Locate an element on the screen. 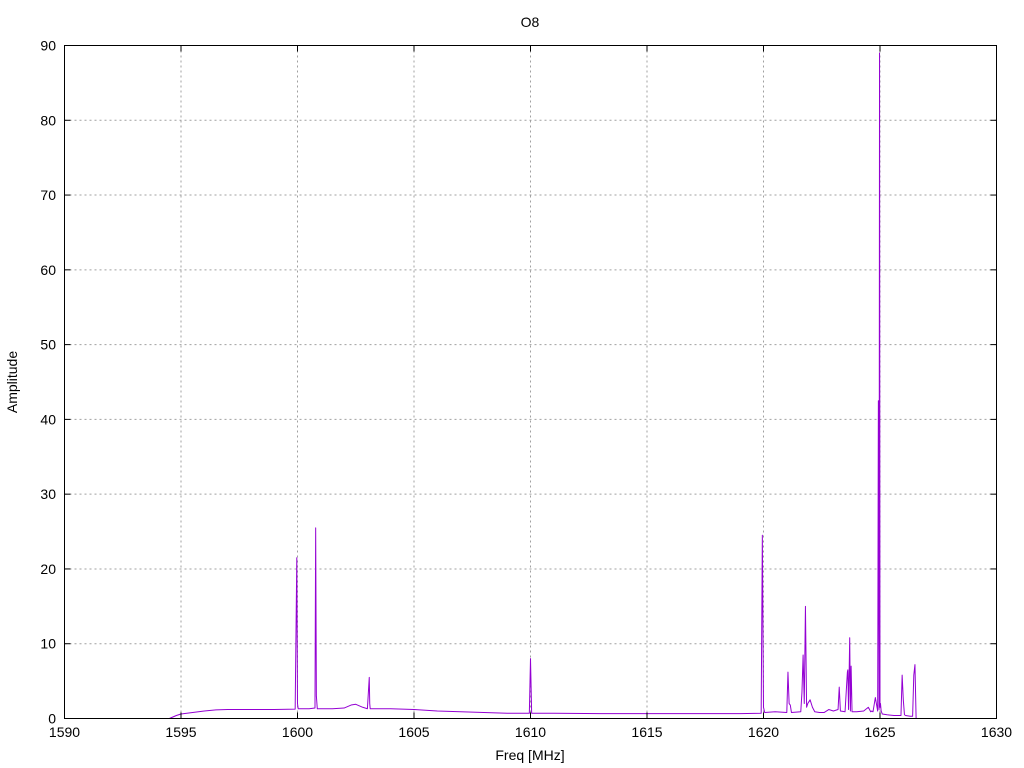 The height and width of the screenshot is (768, 1024). y-tick-label: 10 is located at coordinates (48, 644).